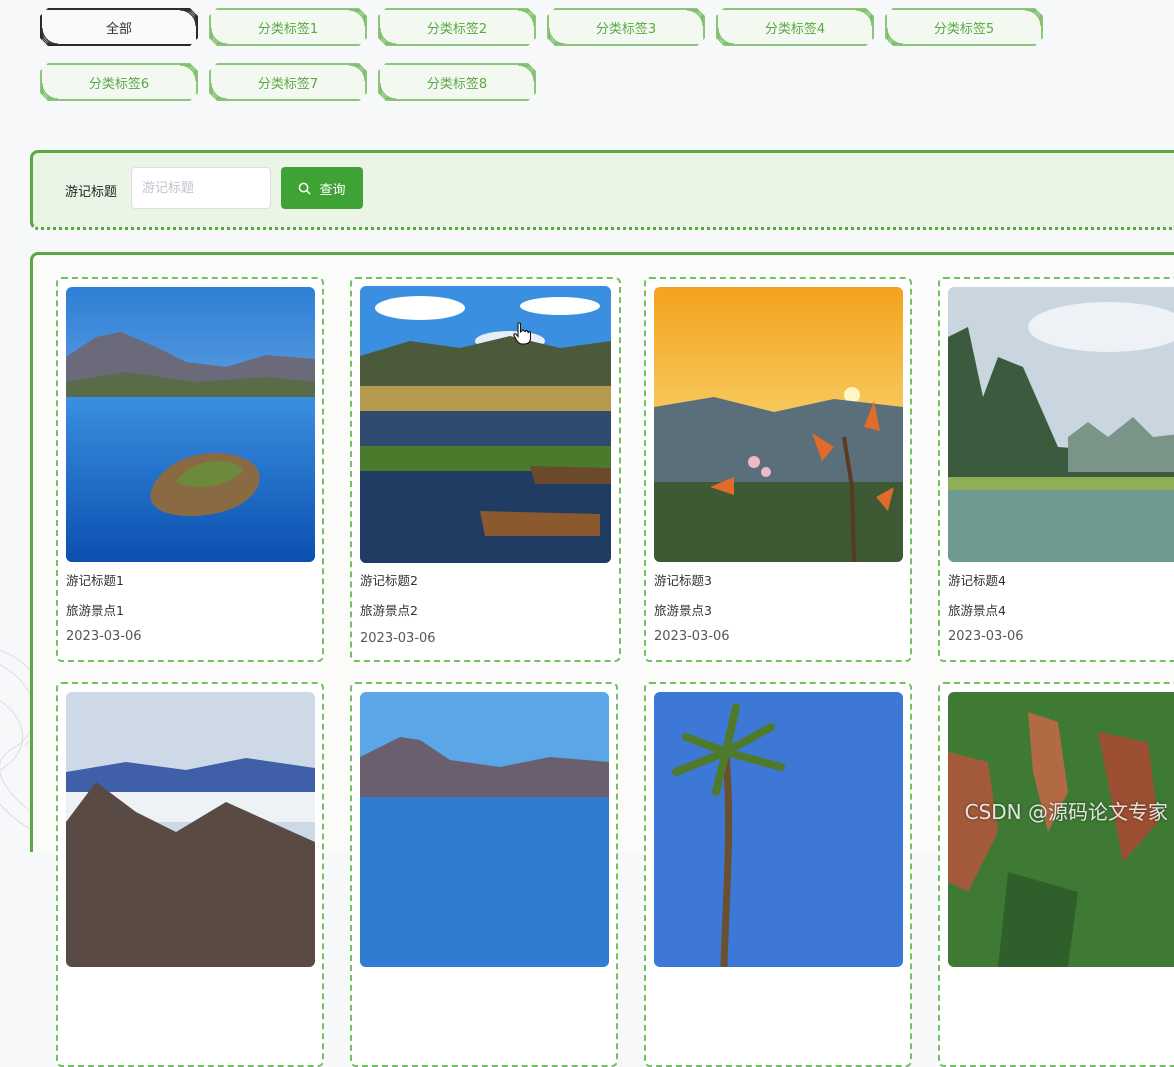 The image size is (1174, 1067). I want to click on search-panel: 游记标题 查询, so click(602, 190).